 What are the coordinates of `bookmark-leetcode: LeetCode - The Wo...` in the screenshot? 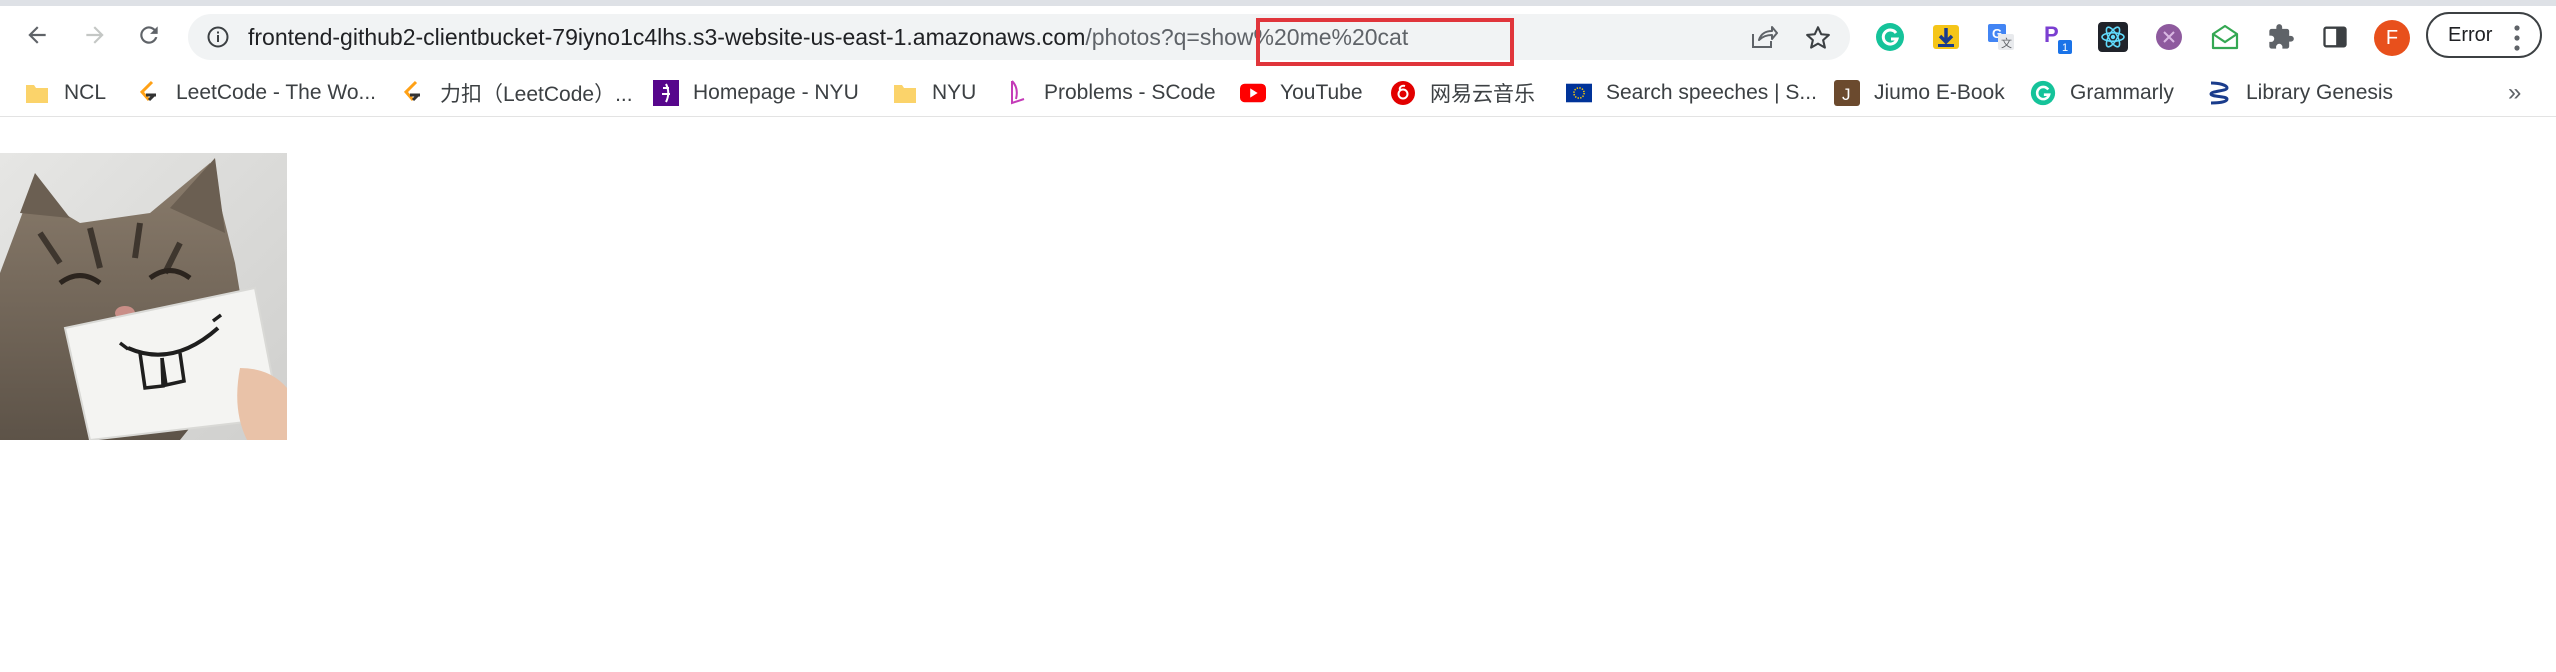 It's located at (256, 93).